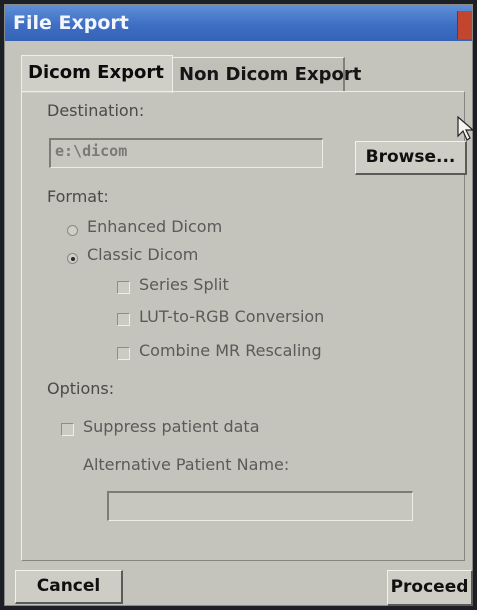 The image size is (477, 610). What do you see at coordinates (186, 464) in the screenshot?
I see `alternative-patient-name-label: Alternative Patient Name:` at bounding box center [186, 464].